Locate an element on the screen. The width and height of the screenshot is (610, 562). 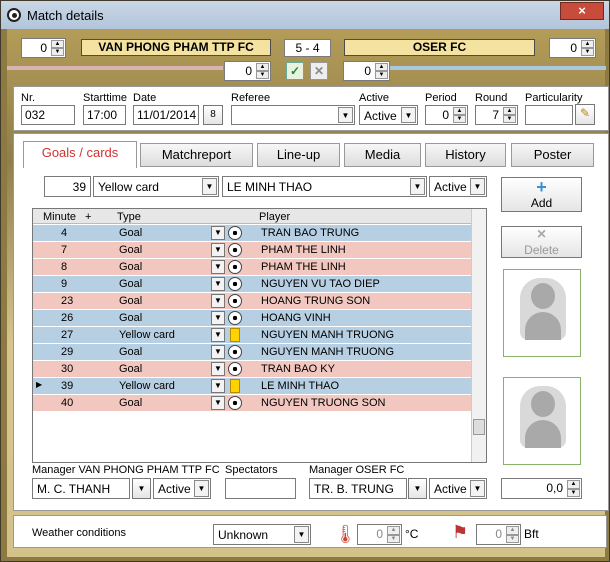
delete-button: × Delete is located at coordinates (541, 242).